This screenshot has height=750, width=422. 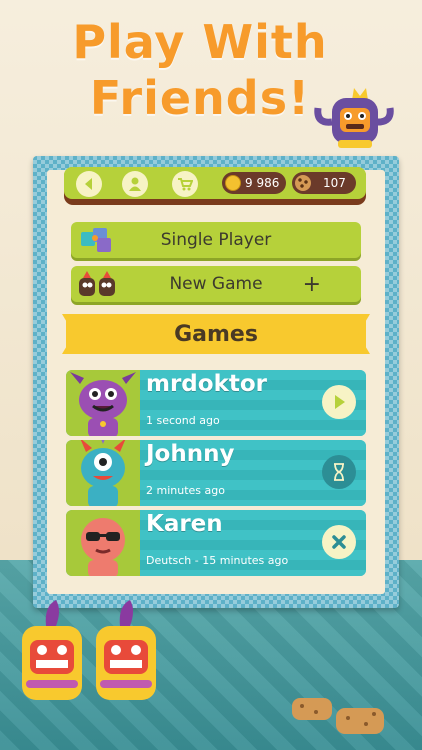 I want to click on close-button, so click(x=339, y=542).